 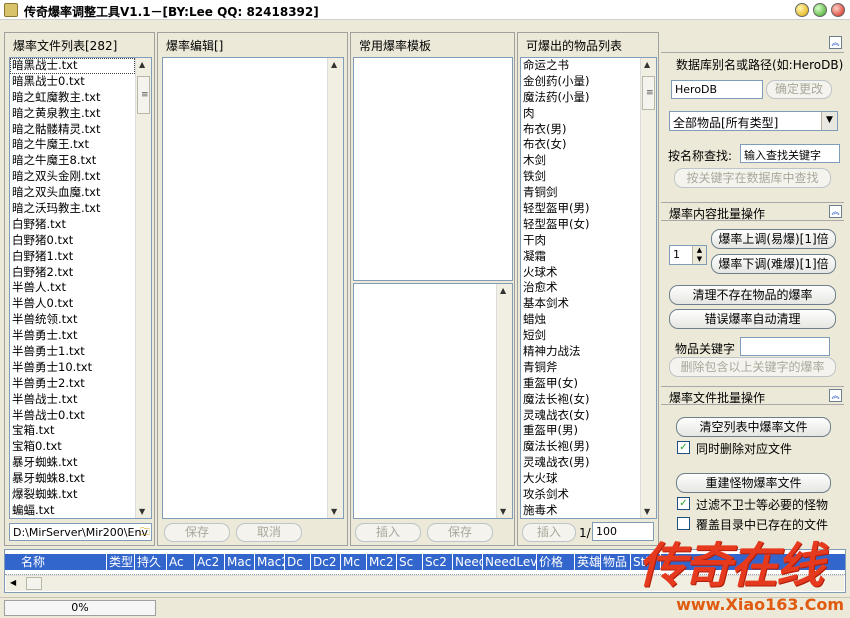 What do you see at coordinates (72, 368) in the screenshot?
I see `list-item: 半兽勇士10.txt` at bounding box center [72, 368].